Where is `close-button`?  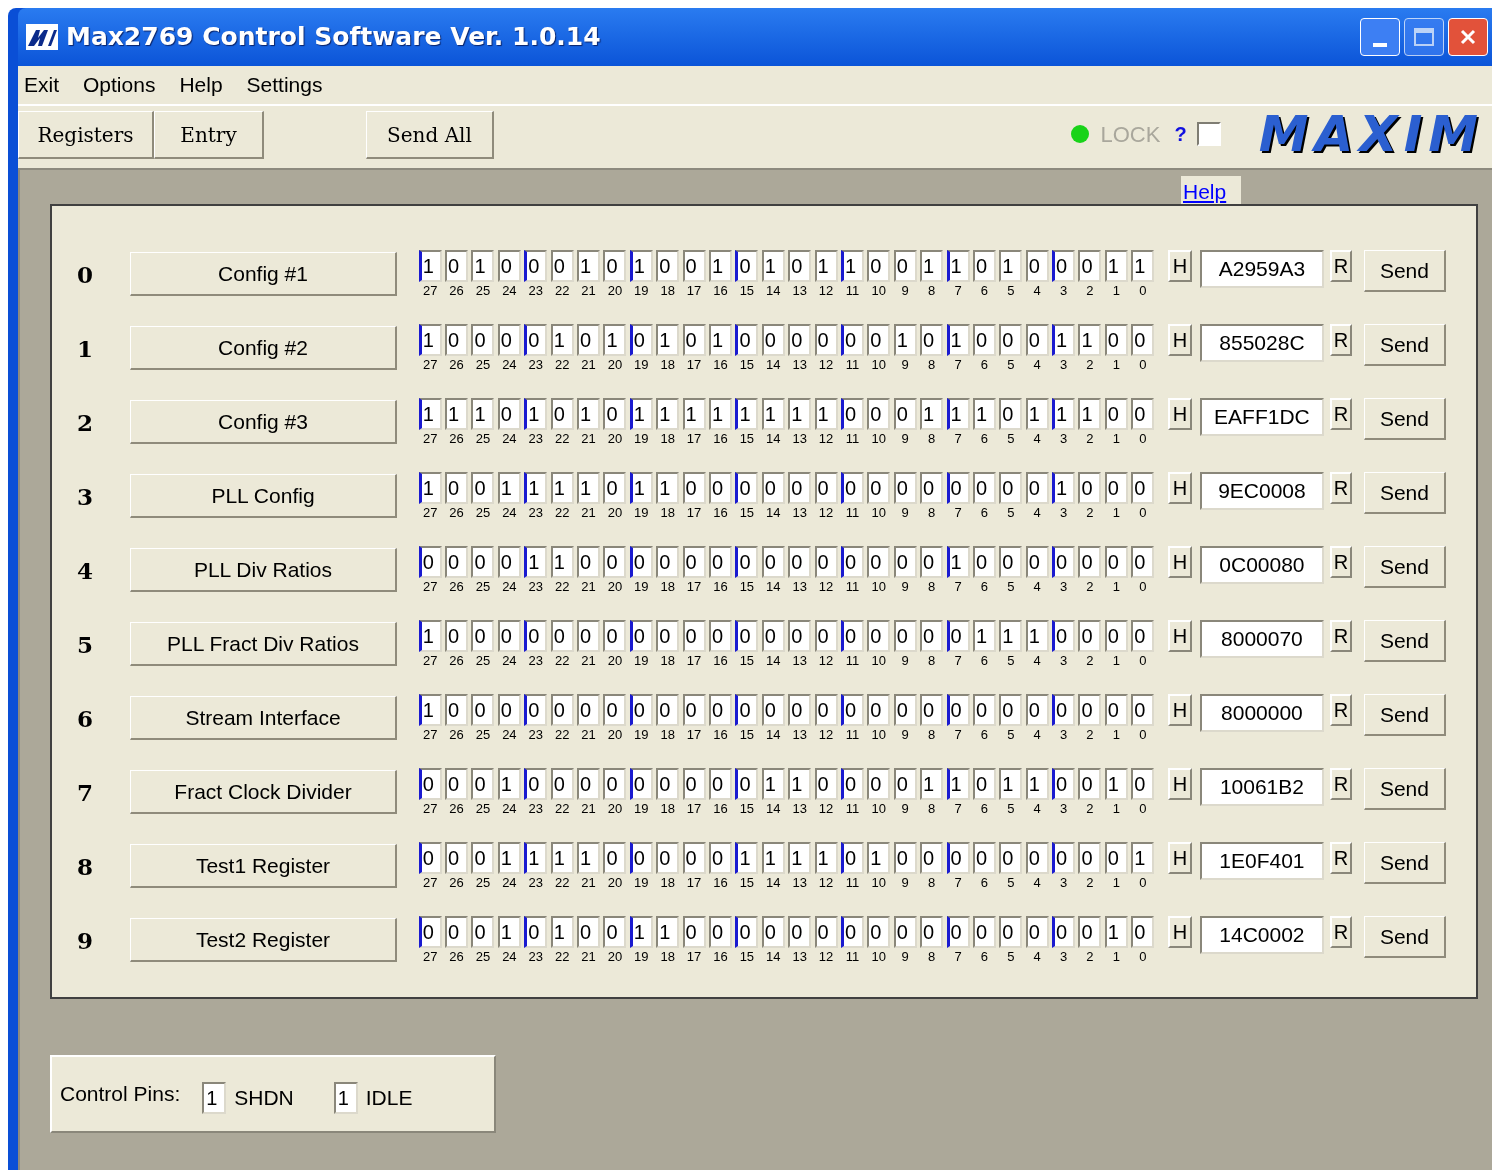 close-button is located at coordinates (1468, 37).